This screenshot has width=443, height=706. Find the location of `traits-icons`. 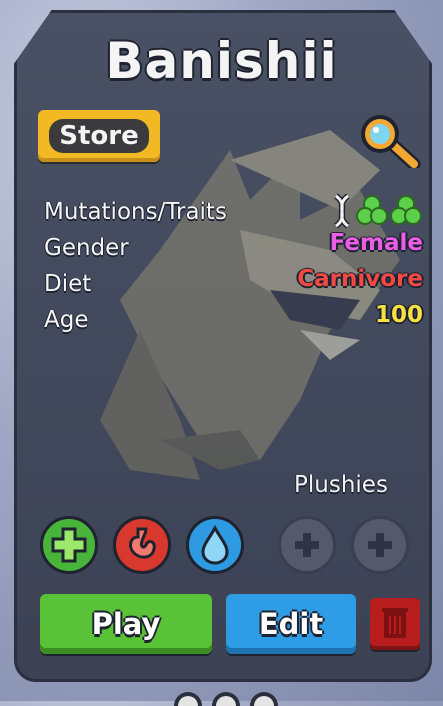

traits-icons is located at coordinates (377, 211).